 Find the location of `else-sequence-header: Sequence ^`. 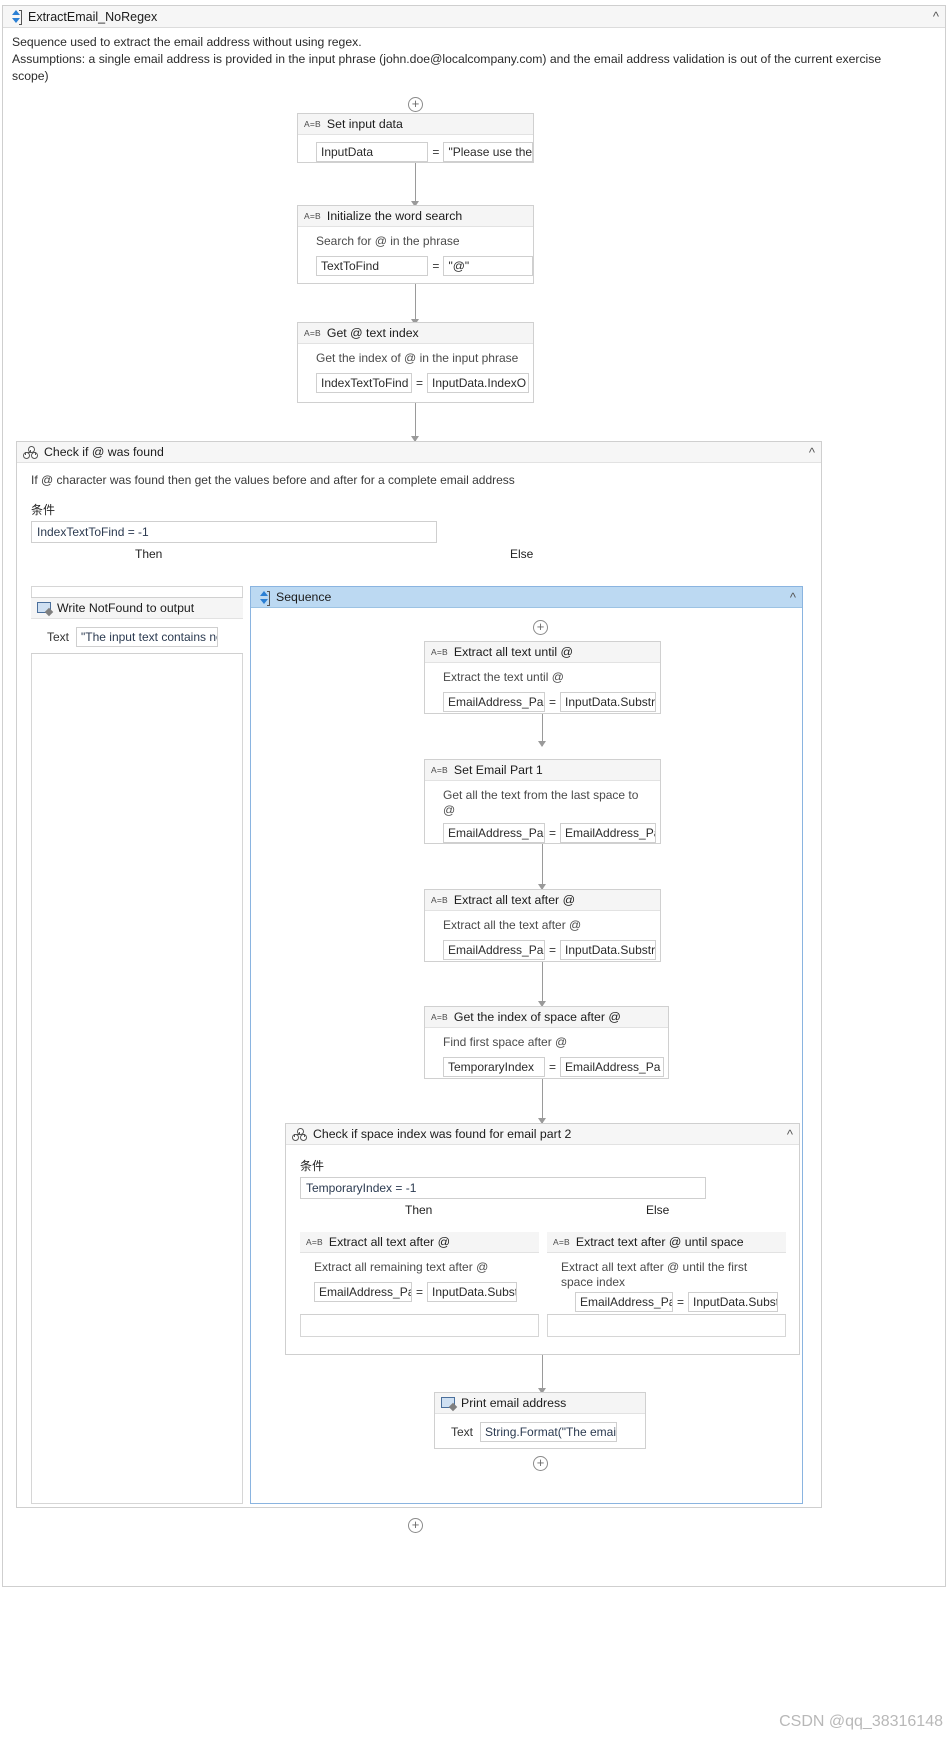

else-sequence-header: Sequence ^ is located at coordinates (526, 597).